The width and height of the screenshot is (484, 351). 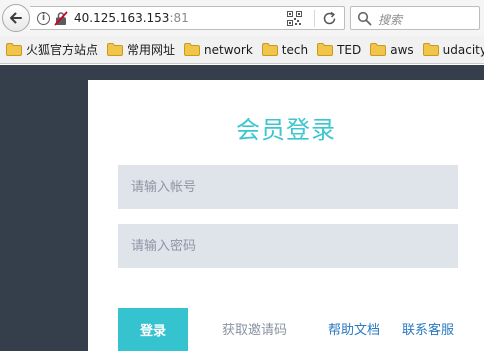 I want to click on bookmark-network: network, so click(x=218, y=50).